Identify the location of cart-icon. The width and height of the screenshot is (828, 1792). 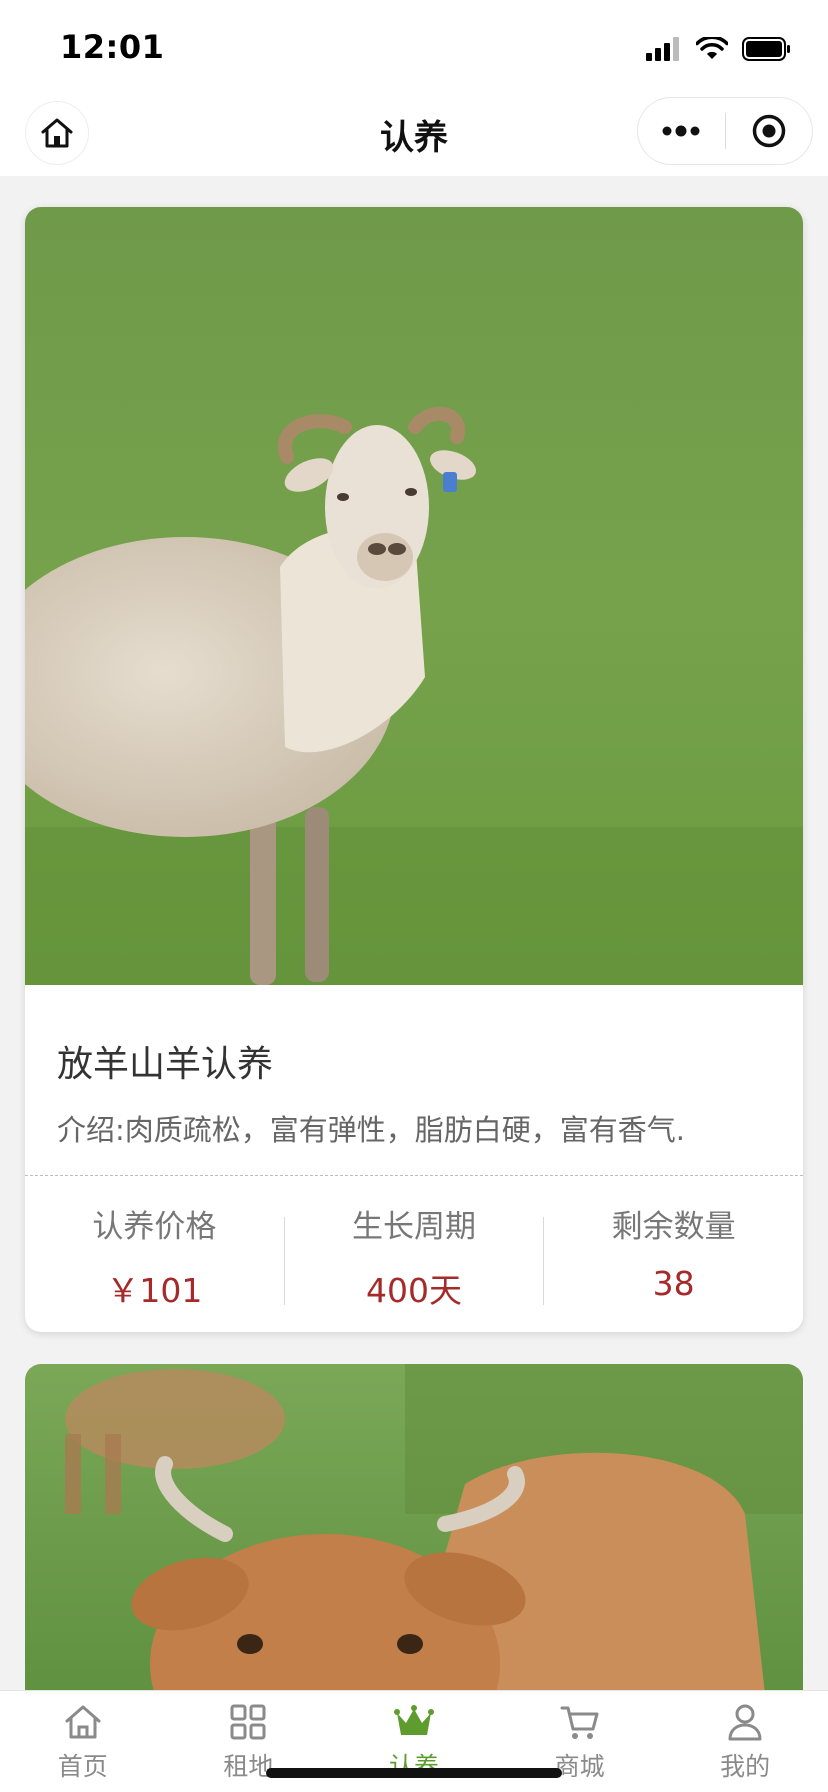
(579, 1722).